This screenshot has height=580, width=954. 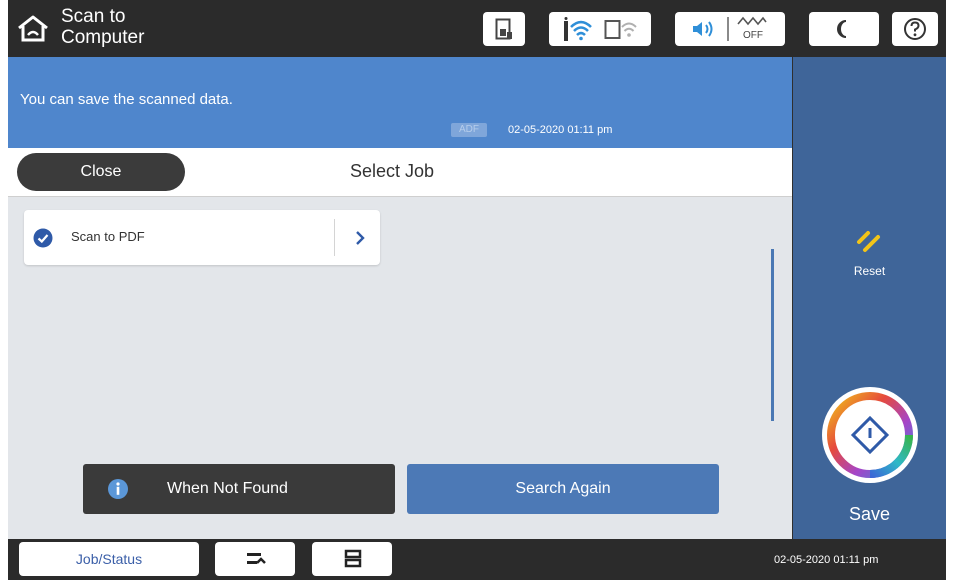 What do you see at coordinates (869, 514) in the screenshot?
I see `save-label: Save` at bounding box center [869, 514].